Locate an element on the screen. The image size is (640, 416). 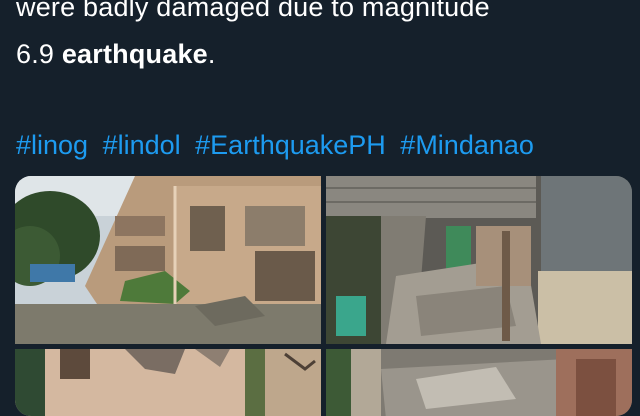
hashtag-link: #EarthquakePH is located at coordinates (290, 145).